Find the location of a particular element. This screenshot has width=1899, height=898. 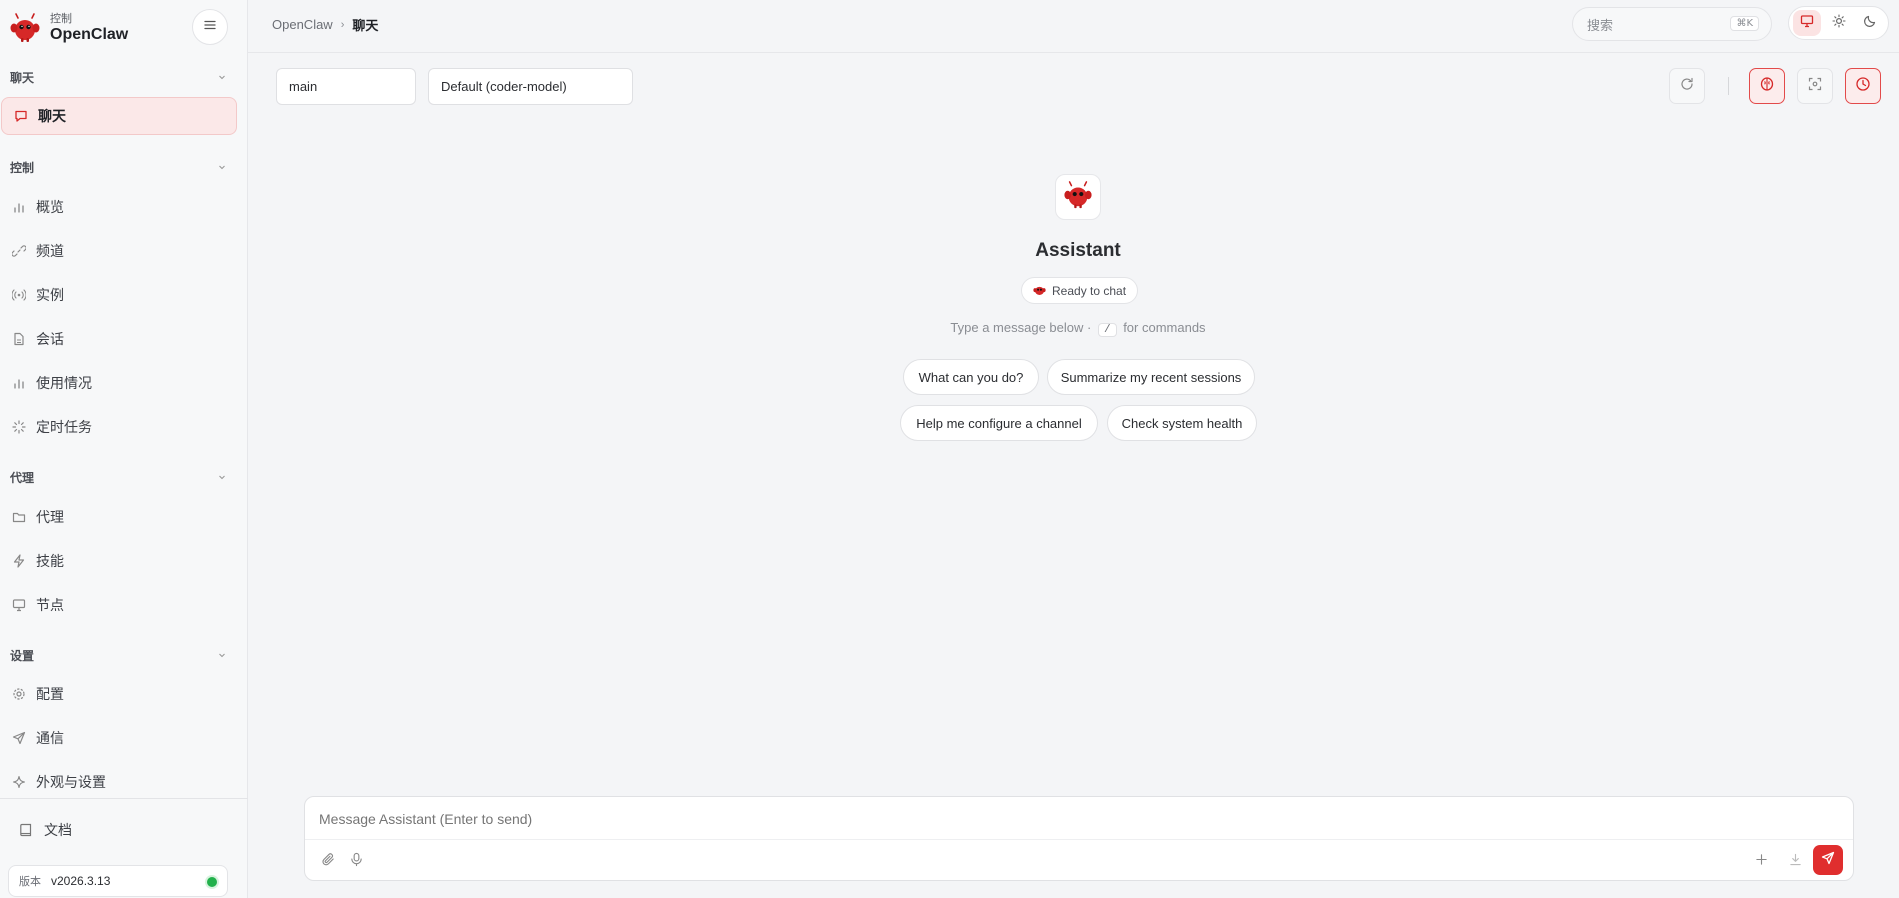

sparkle-icon is located at coordinates (19, 782).